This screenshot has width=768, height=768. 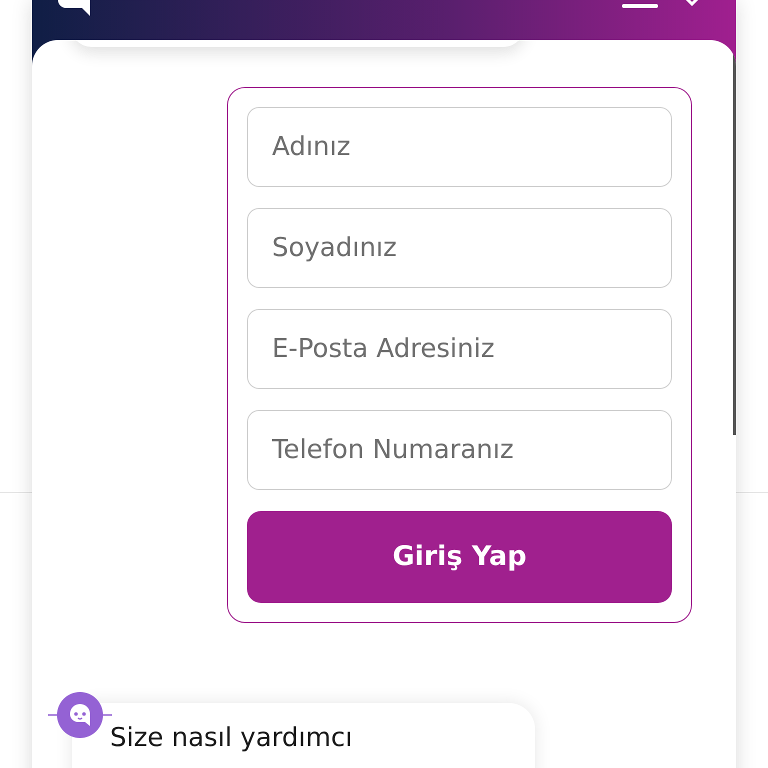 What do you see at coordinates (459, 248) in the screenshot?
I see `input-field: Soyadınız` at bounding box center [459, 248].